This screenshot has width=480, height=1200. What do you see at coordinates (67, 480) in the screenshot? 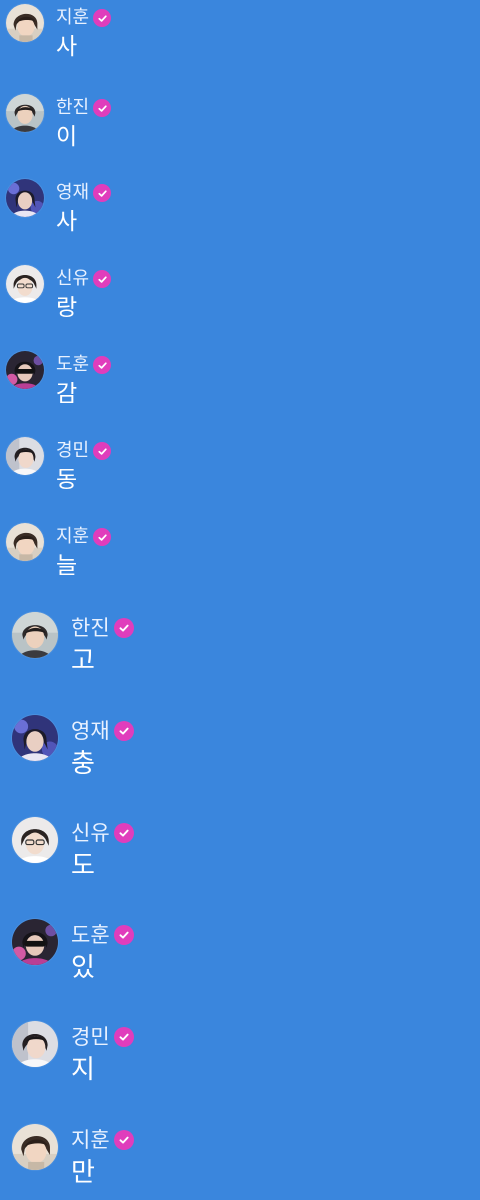
I see `message-text: 동` at bounding box center [67, 480].